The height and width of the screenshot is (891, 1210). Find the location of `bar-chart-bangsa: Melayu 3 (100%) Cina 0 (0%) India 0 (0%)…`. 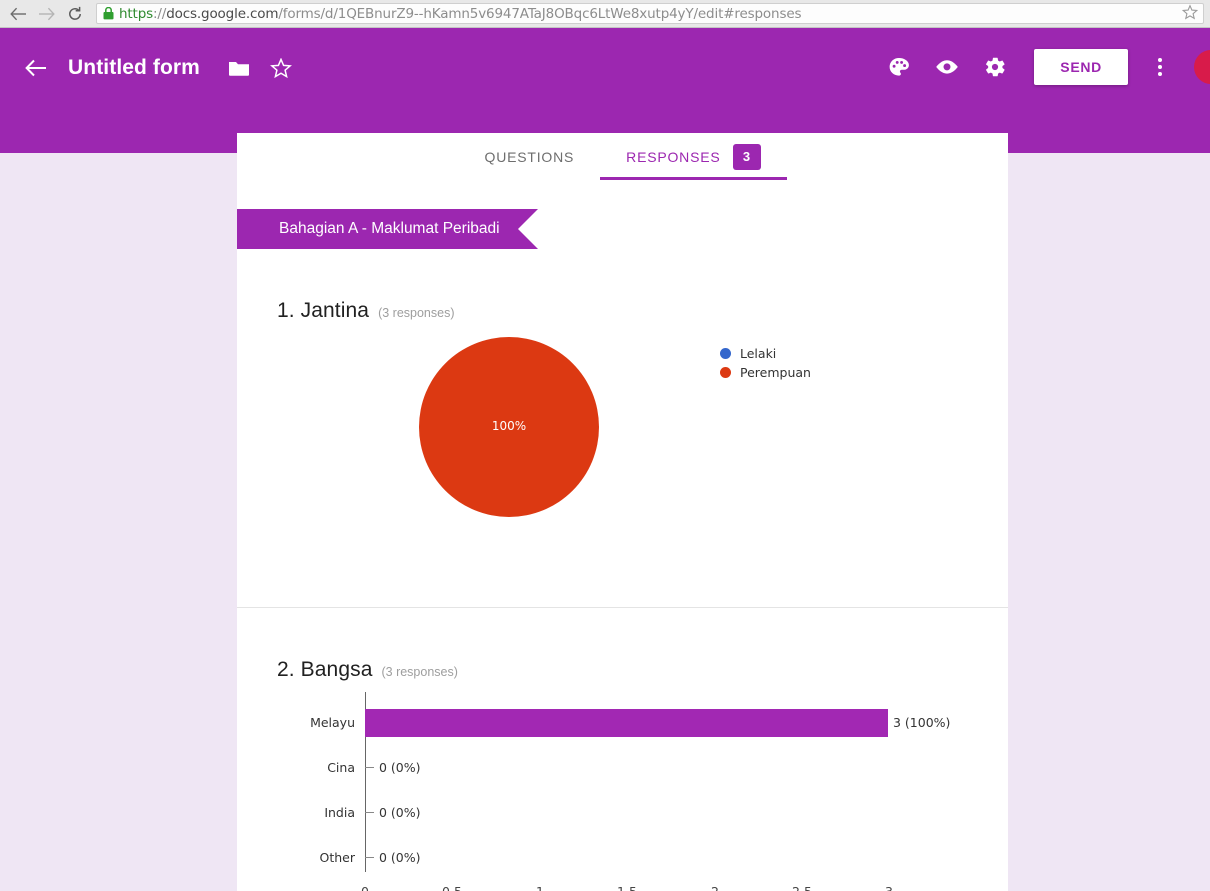

bar-chart-bangsa: Melayu 3 (100%) Cina 0 (0%) India 0 (0%)… is located at coordinates (622, 791).